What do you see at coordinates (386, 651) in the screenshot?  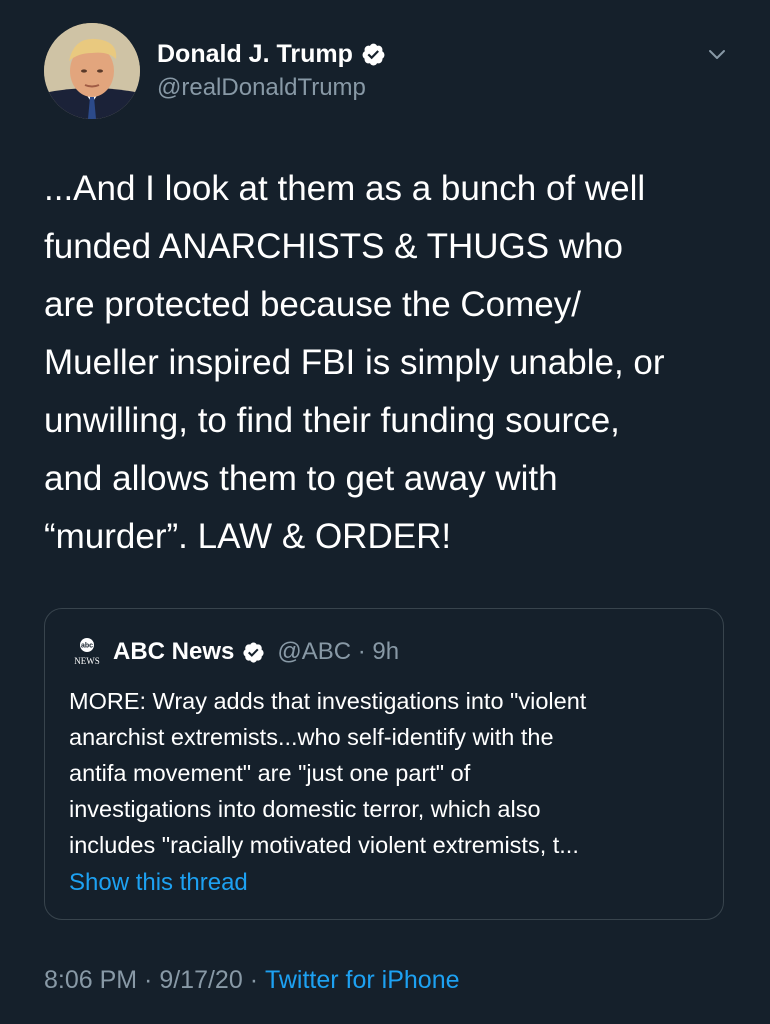 I see `quoted-time: 9h` at bounding box center [386, 651].